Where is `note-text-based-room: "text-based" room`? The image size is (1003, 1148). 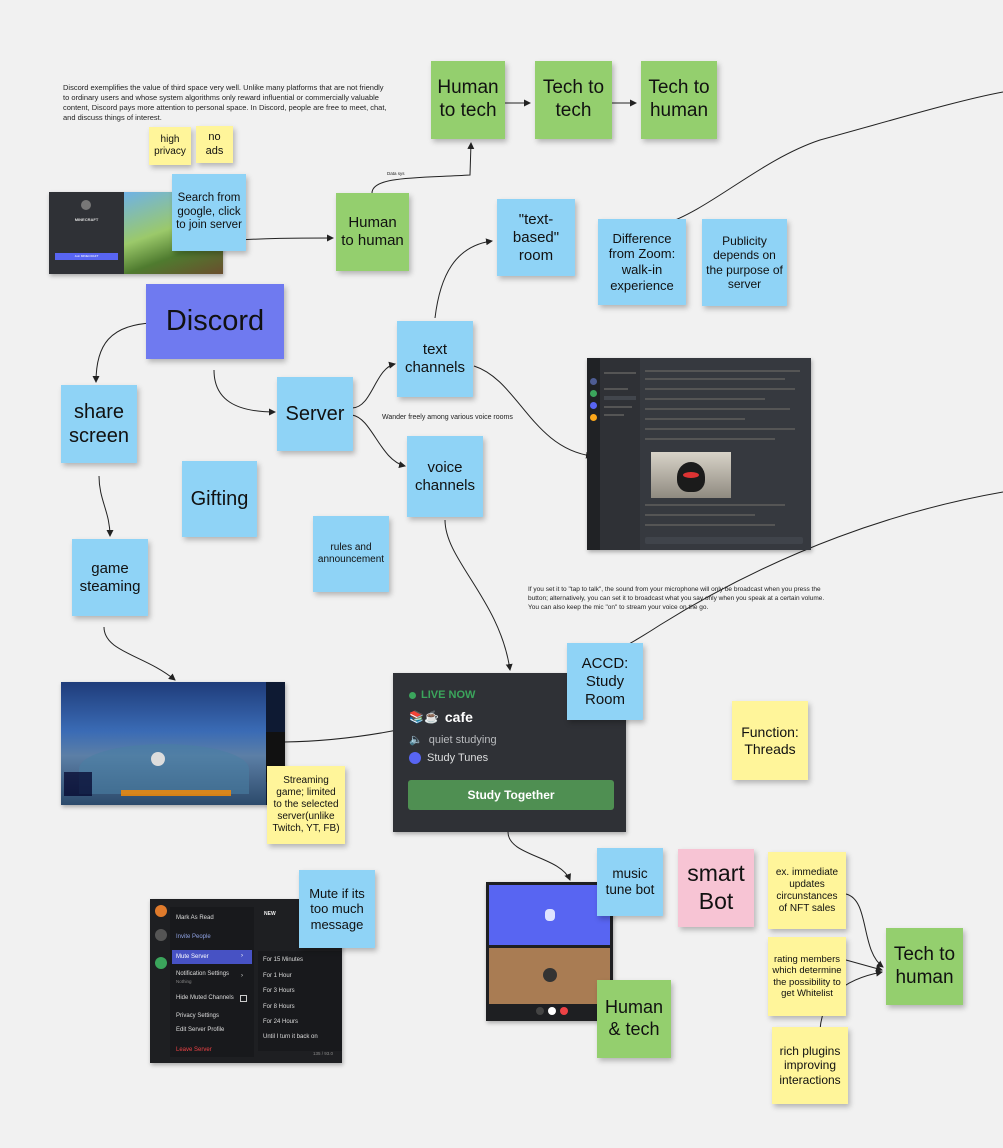
note-text-based-room: "text-based" room is located at coordinates (536, 237).